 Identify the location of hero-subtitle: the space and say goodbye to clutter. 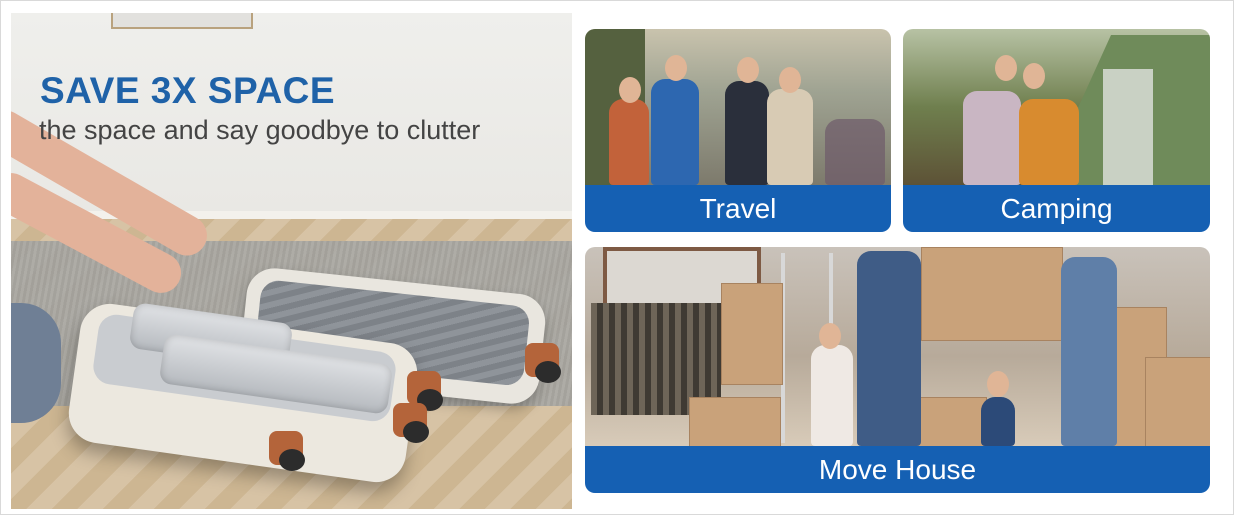
(260, 130).